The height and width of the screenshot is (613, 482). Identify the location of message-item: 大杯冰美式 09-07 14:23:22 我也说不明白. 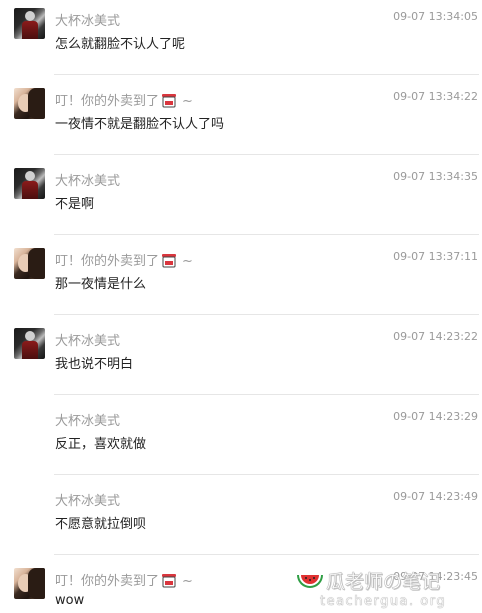
(241, 360).